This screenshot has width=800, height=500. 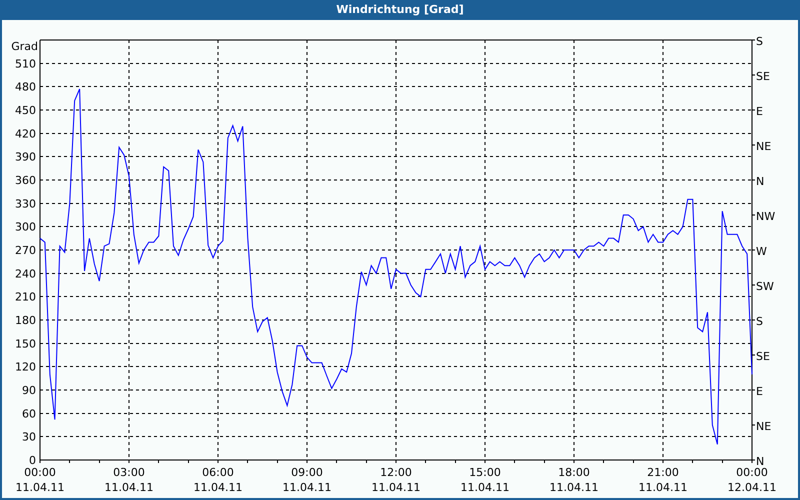 What do you see at coordinates (25, 273) in the screenshot?
I see `y-tick-label: 240` at bounding box center [25, 273].